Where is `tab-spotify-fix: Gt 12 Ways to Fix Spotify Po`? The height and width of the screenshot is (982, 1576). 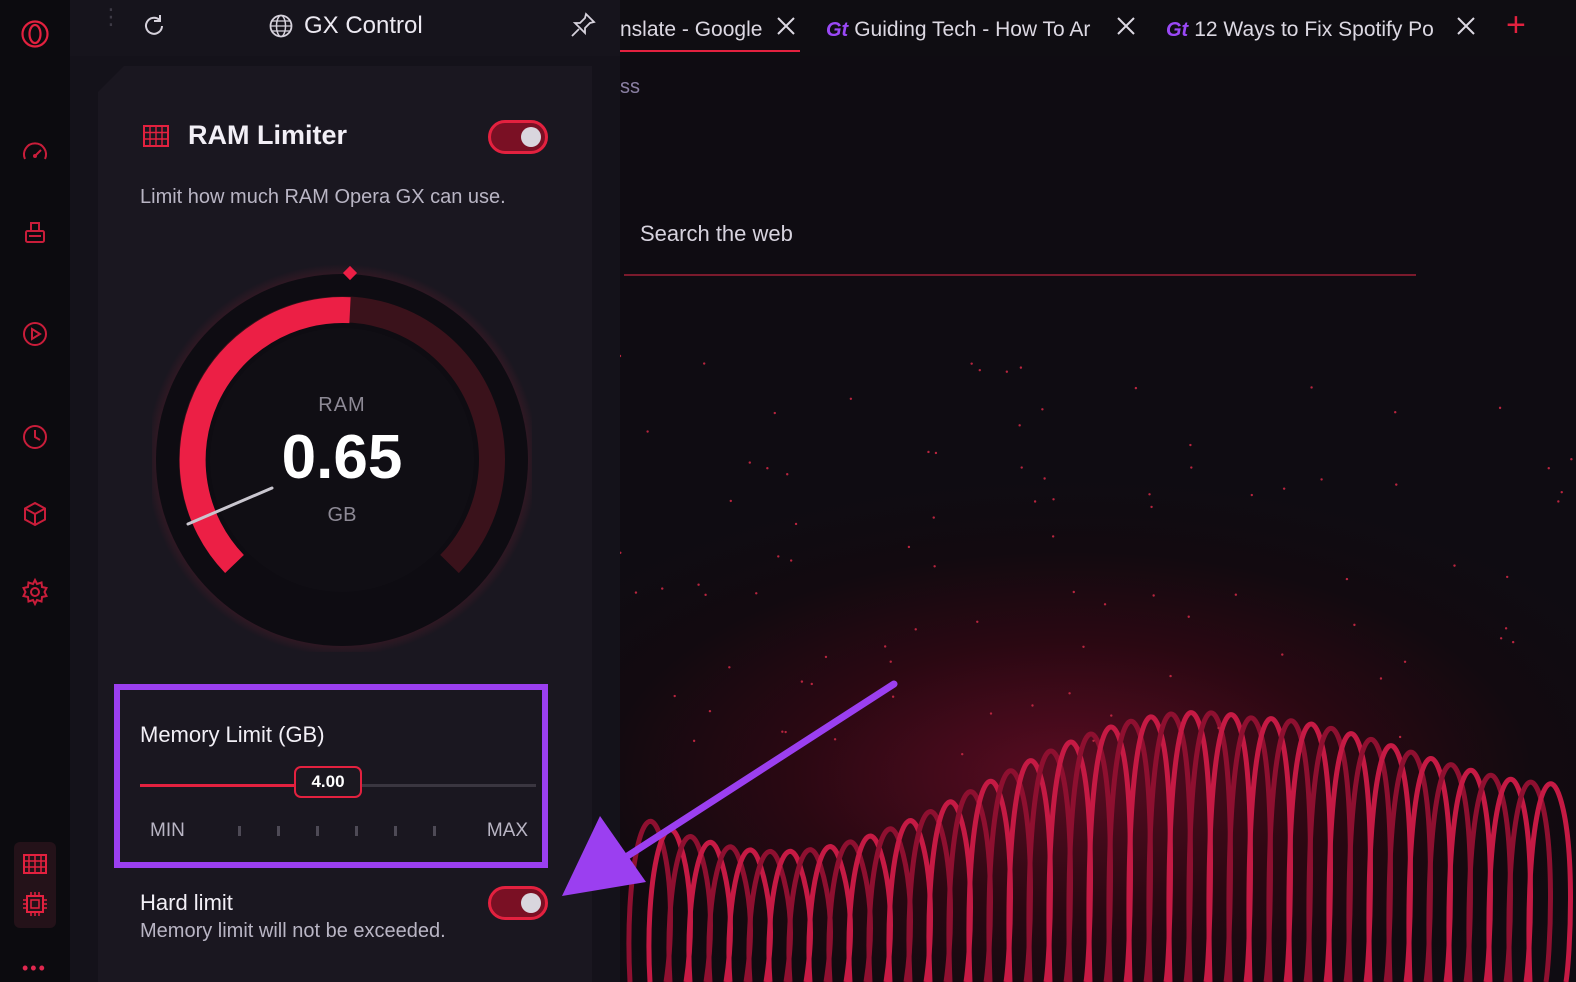
tab-spotify-fix: Gt 12 Ways to Fix Spotify Po is located at coordinates (1307, 30).